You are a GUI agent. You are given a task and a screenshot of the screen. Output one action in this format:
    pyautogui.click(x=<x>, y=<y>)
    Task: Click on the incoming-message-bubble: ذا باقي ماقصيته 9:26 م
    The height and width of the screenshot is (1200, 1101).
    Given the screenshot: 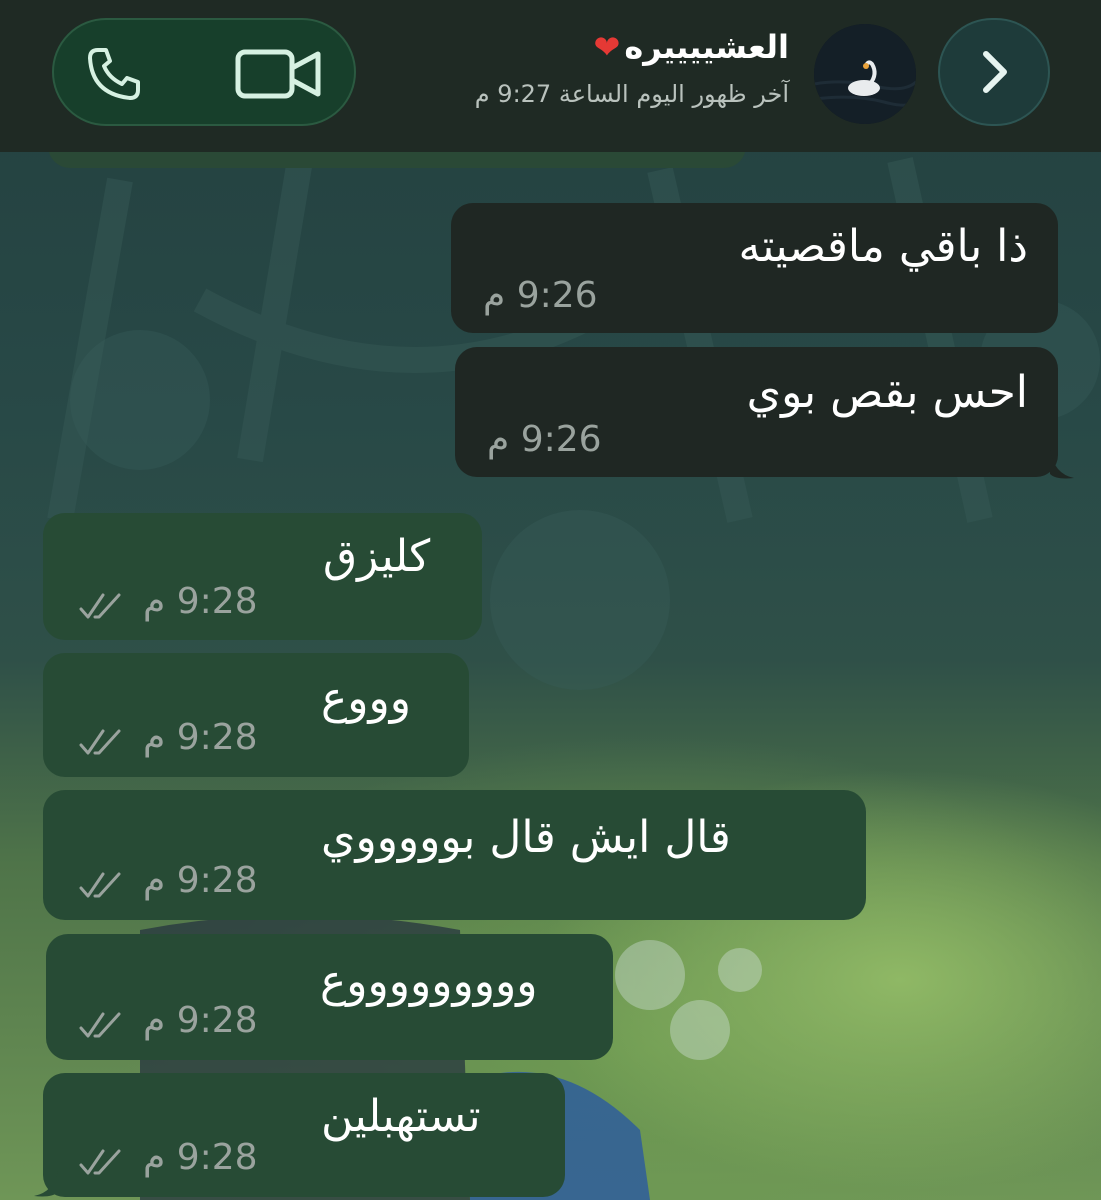 What is the action you would take?
    pyautogui.click(x=754, y=268)
    